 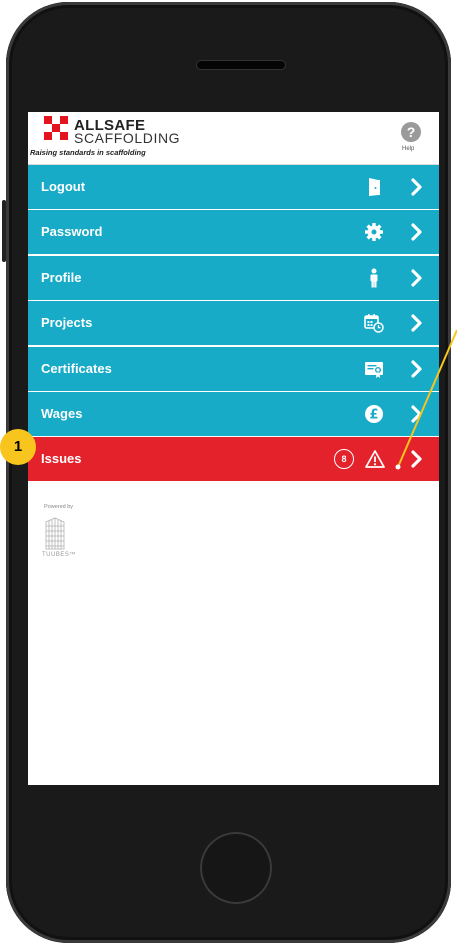 I want to click on menu-item-certificates: Certificates, so click(x=233, y=368).